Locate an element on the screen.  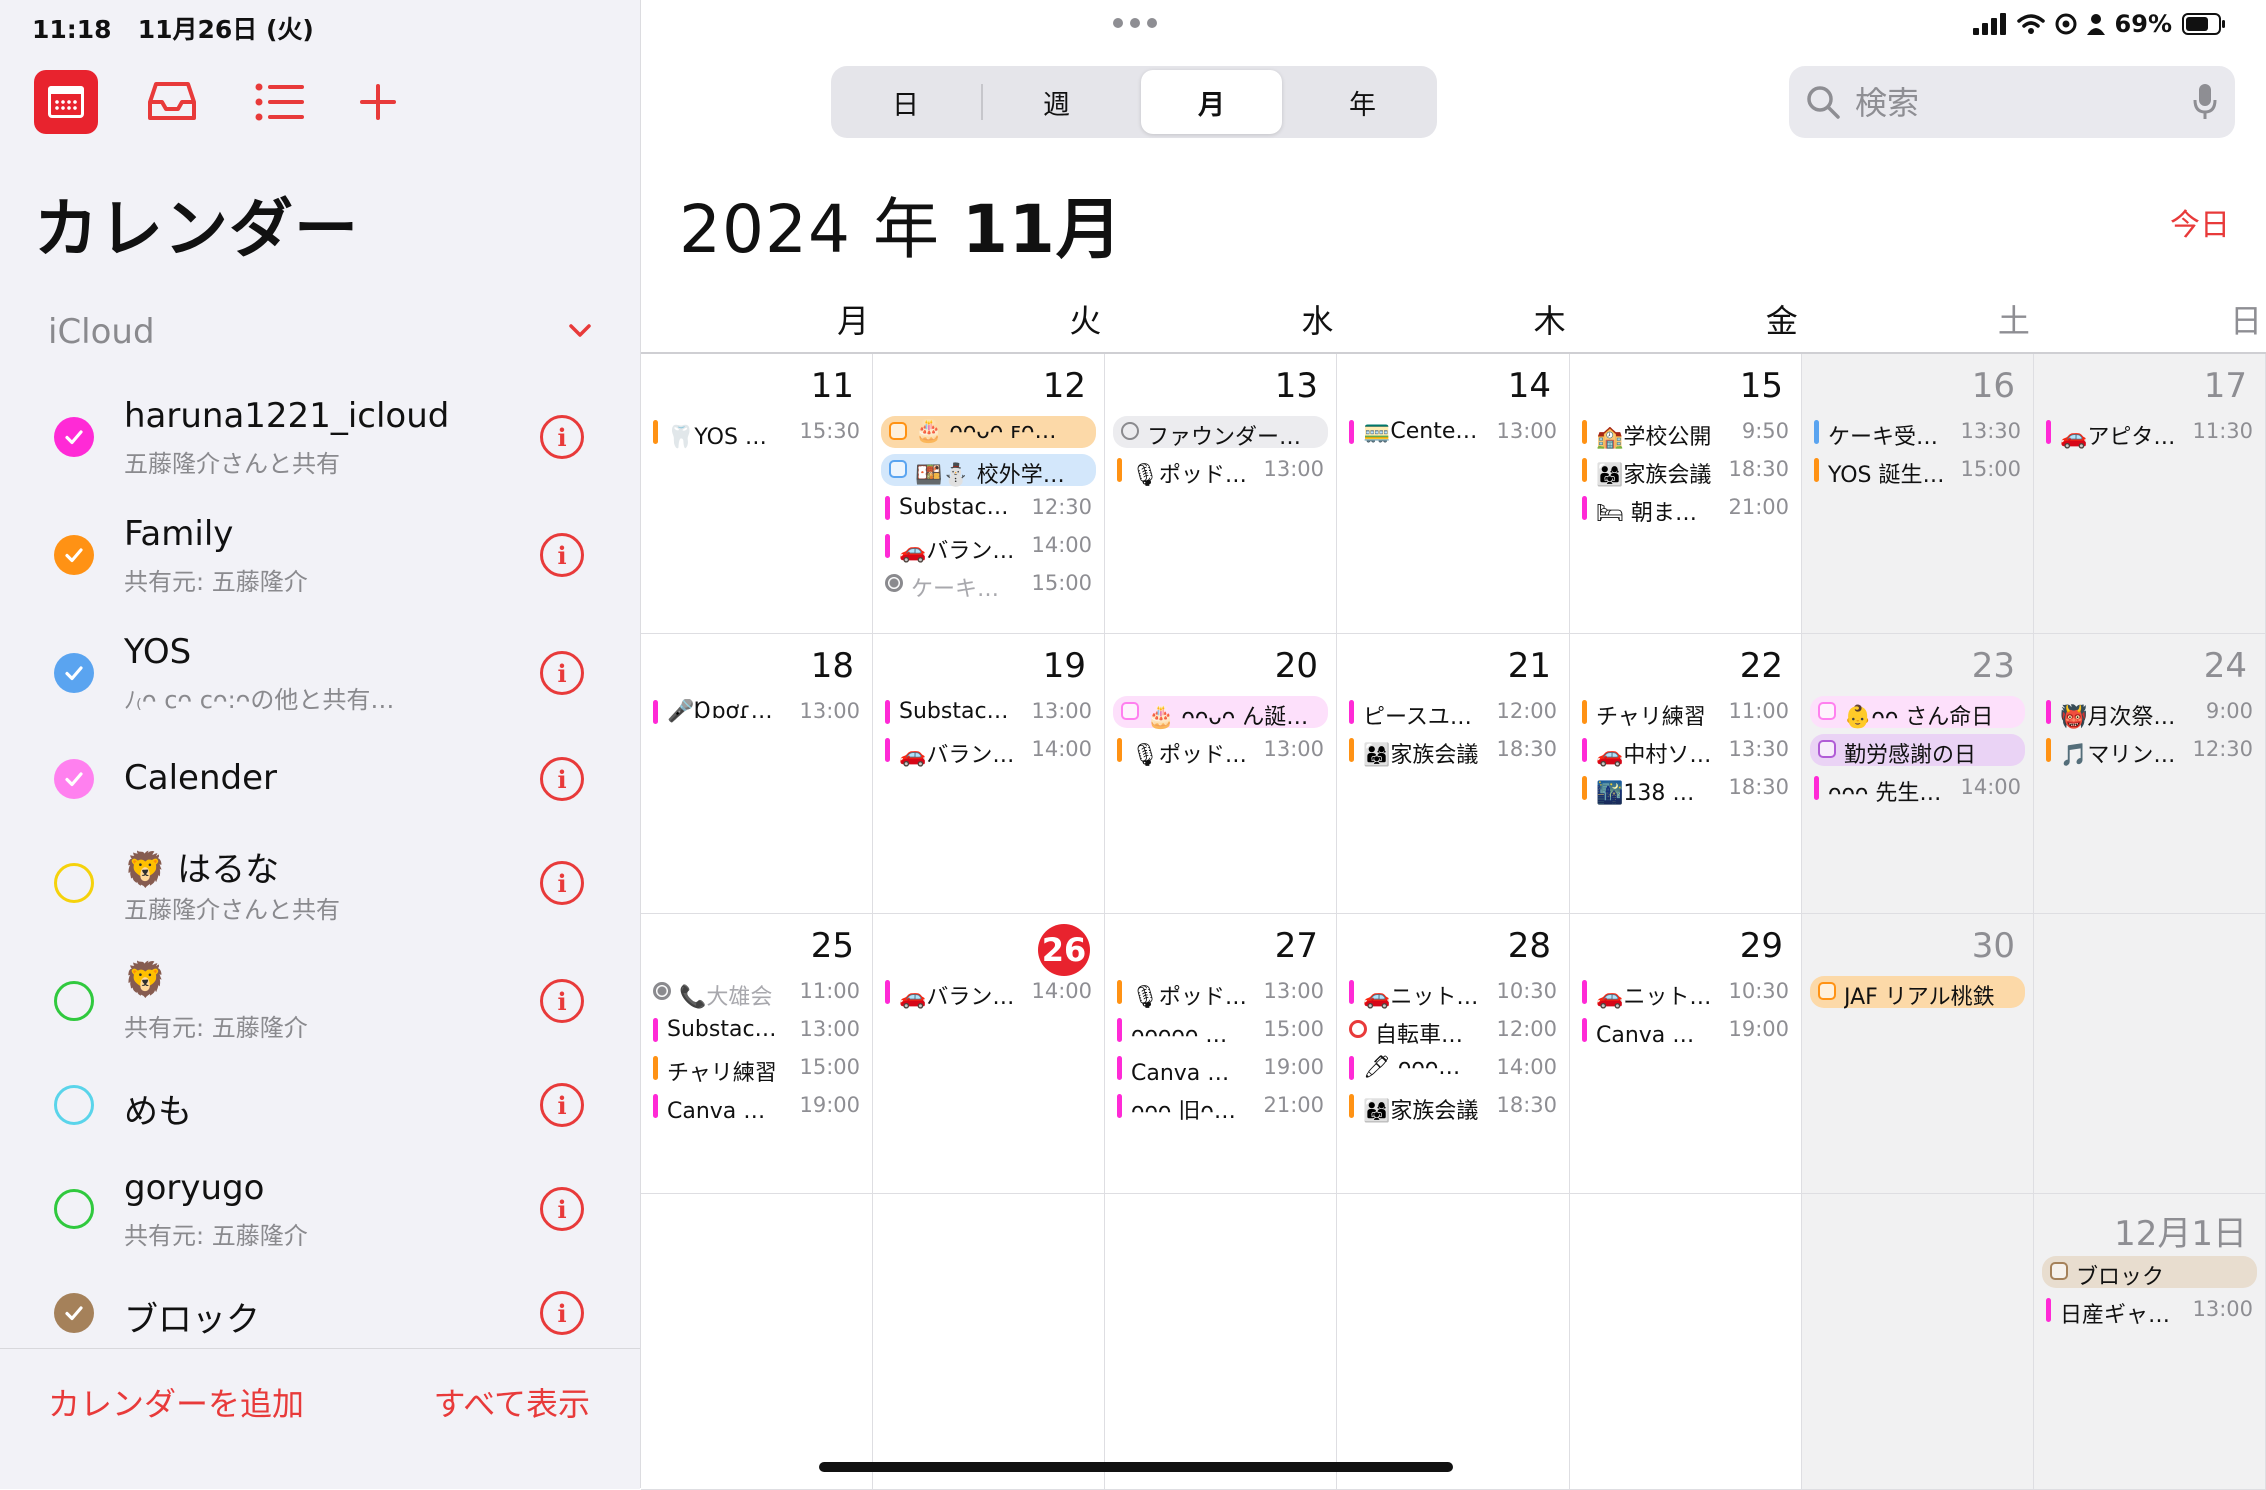
multitask-dots-icon is located at coordinates (1135, 23).